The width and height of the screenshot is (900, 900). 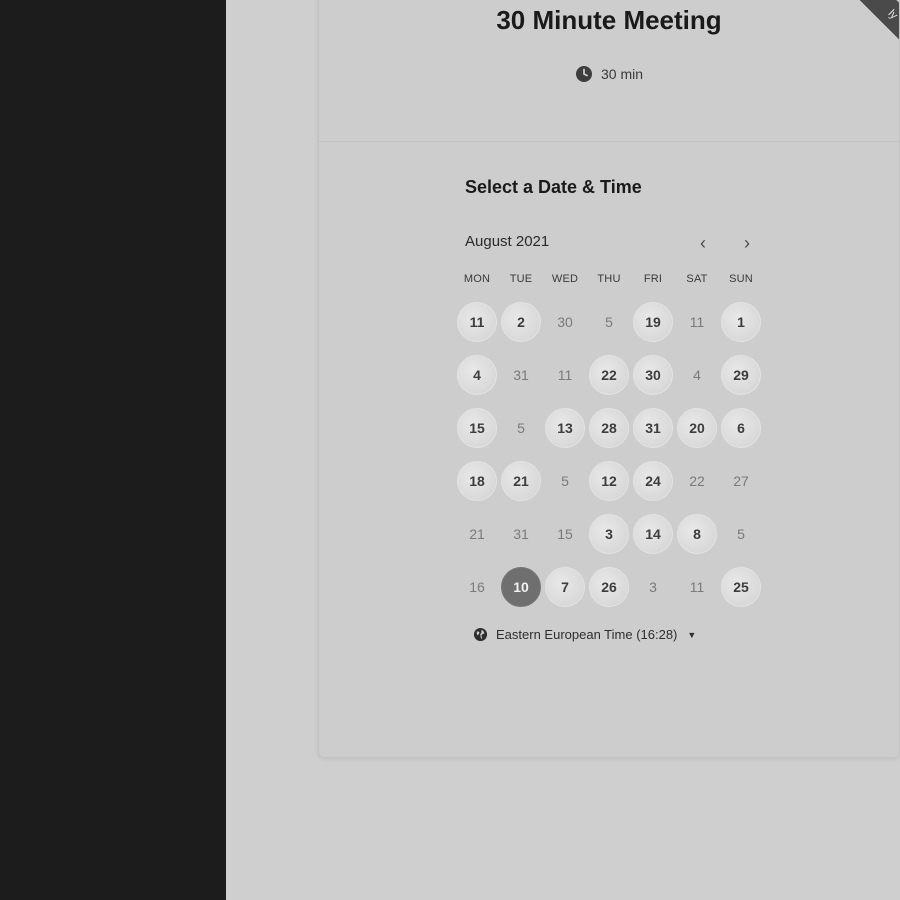 I want to click on day-number: 27, so click(x=741, y=480).